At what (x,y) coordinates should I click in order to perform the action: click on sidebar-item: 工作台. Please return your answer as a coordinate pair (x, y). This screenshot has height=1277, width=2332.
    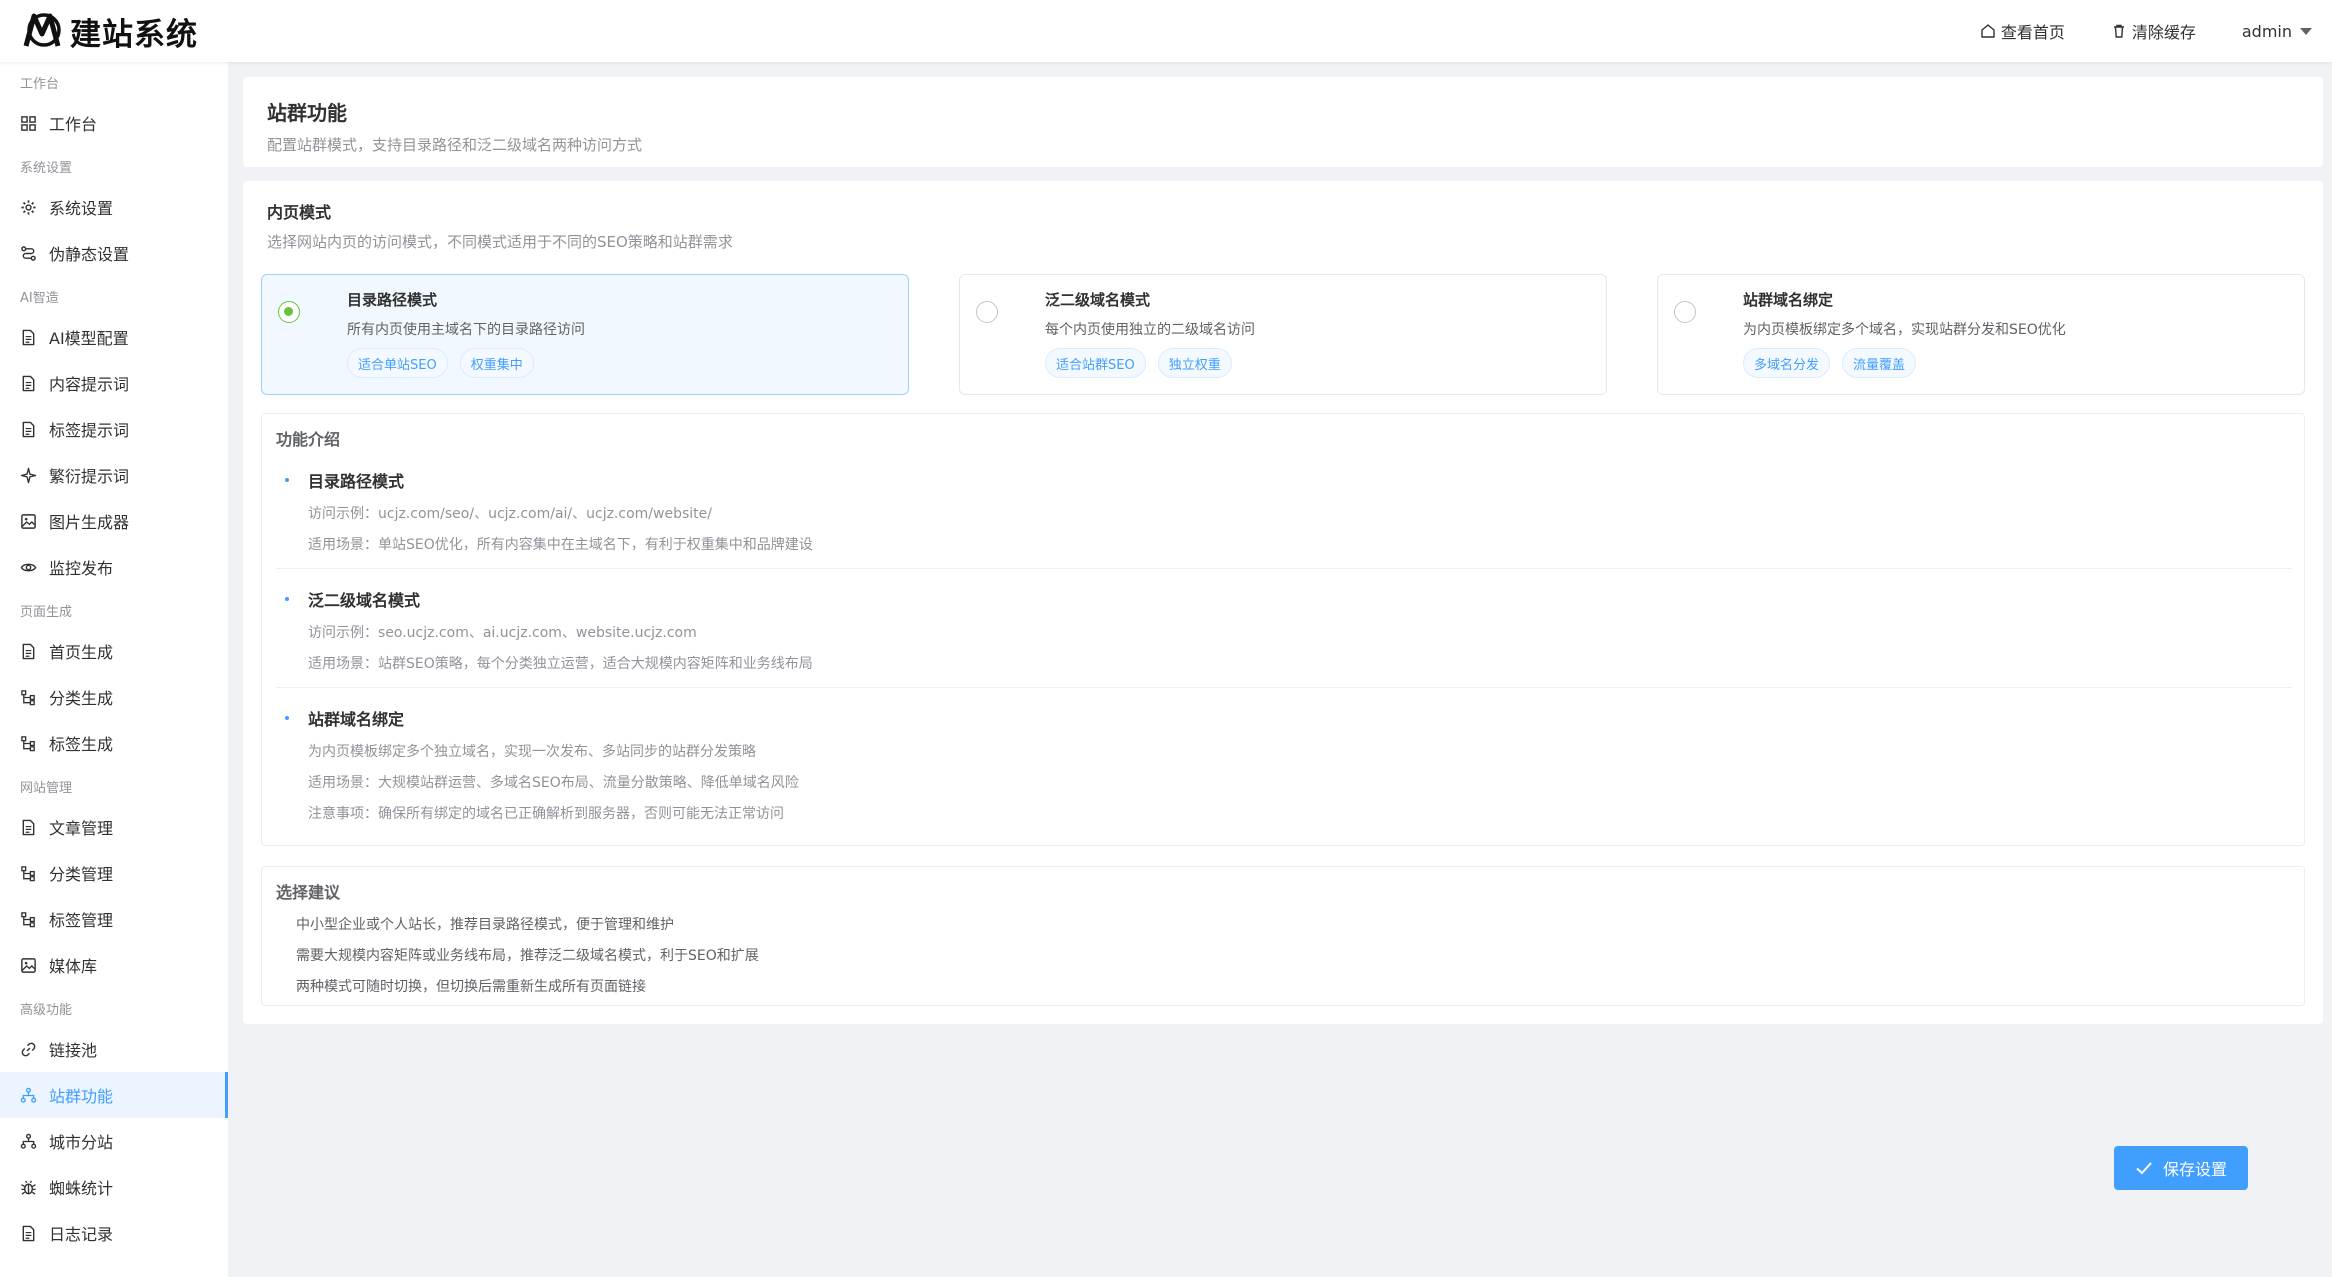
    Looking at the image, I should click on (114, 123).